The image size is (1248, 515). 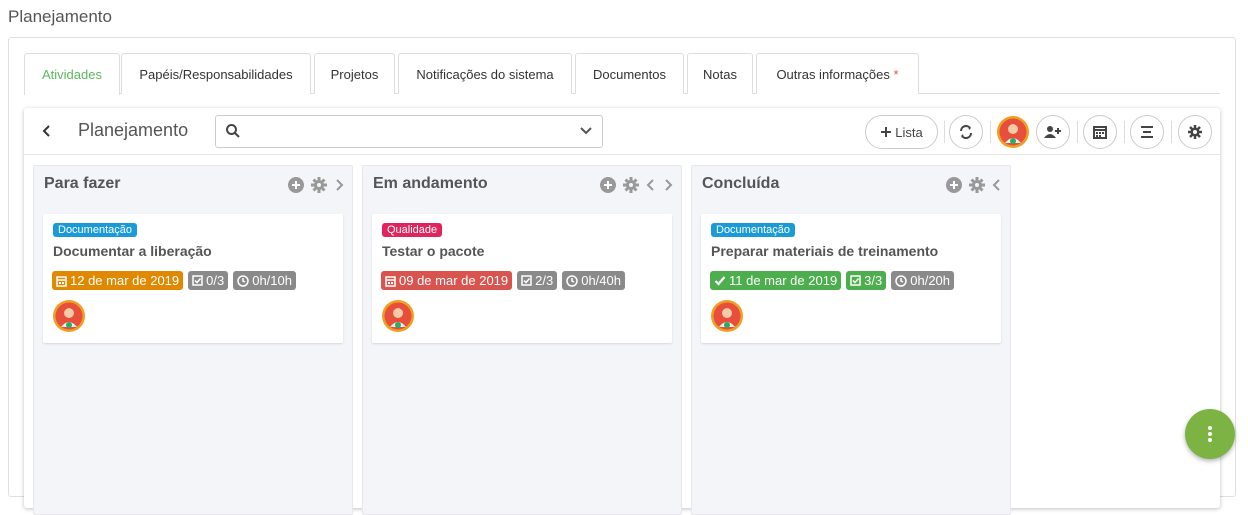 What do you see at coordinates (409, 131) in the screenshot?
I see `search-input` at bounding box center [409, 131].